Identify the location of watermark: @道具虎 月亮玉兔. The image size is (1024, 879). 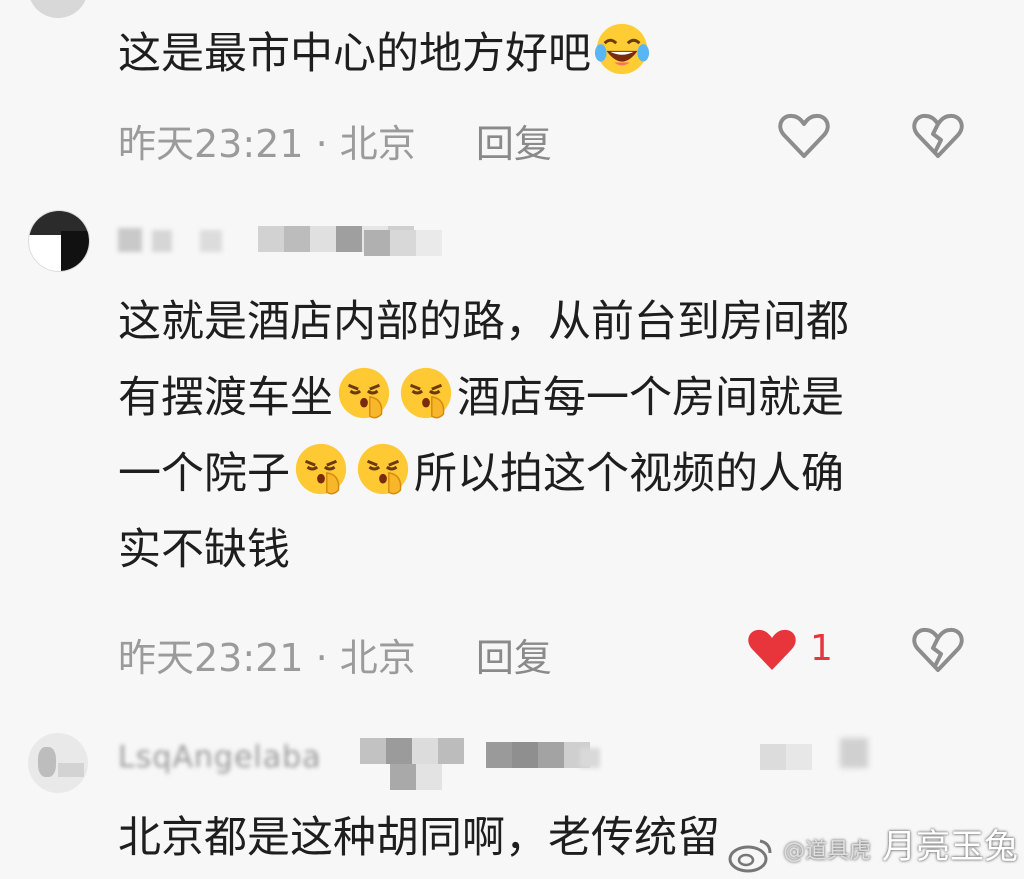
(900, 849).